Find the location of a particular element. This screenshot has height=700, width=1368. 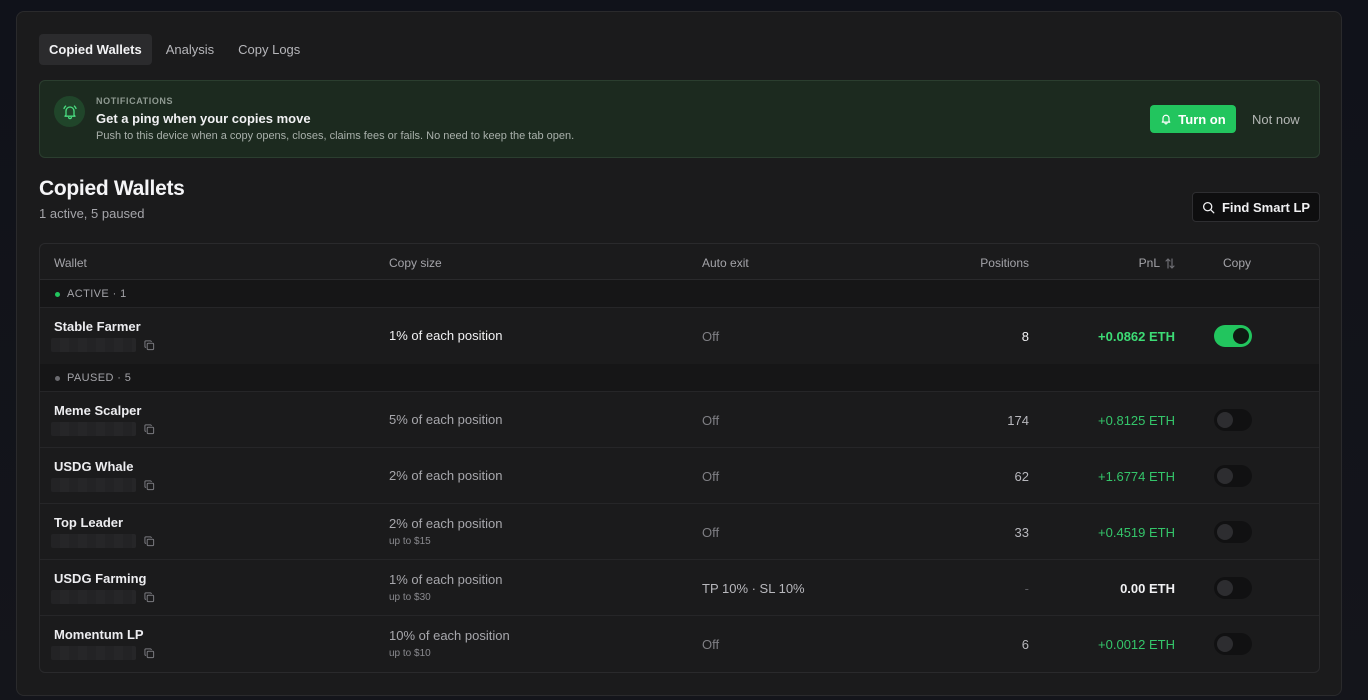

pnl-value: +0.0862 ETH is located at coordinates (1136, 336).